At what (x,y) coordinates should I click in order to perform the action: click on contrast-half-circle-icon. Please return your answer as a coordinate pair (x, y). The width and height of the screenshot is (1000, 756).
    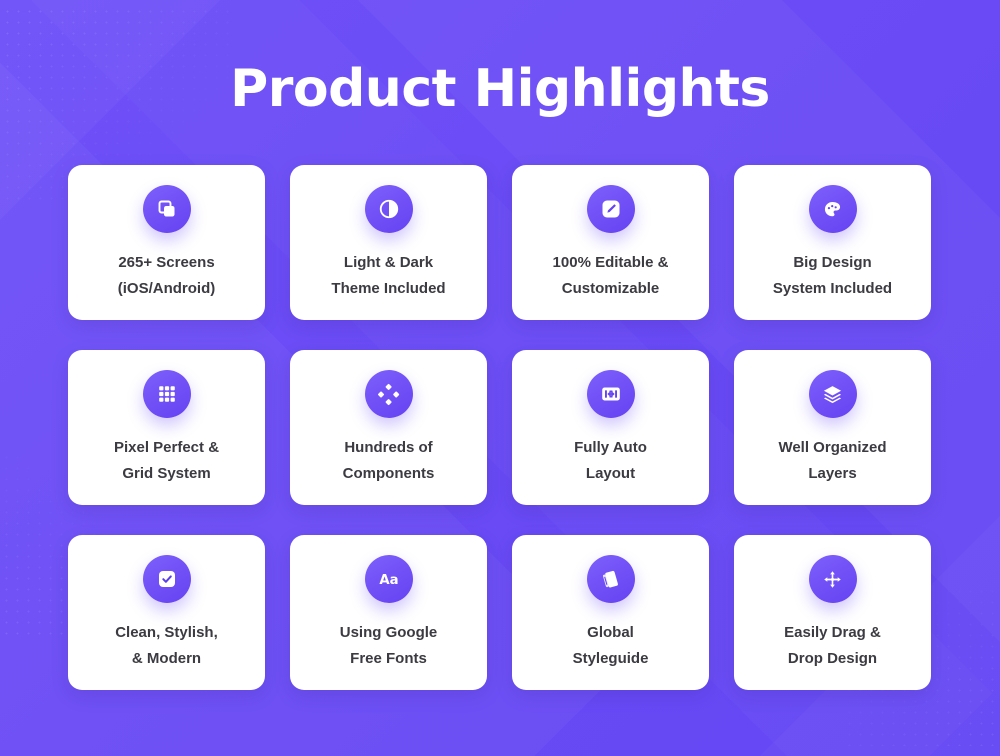
    Looking at the image, I should click on (388, 209).